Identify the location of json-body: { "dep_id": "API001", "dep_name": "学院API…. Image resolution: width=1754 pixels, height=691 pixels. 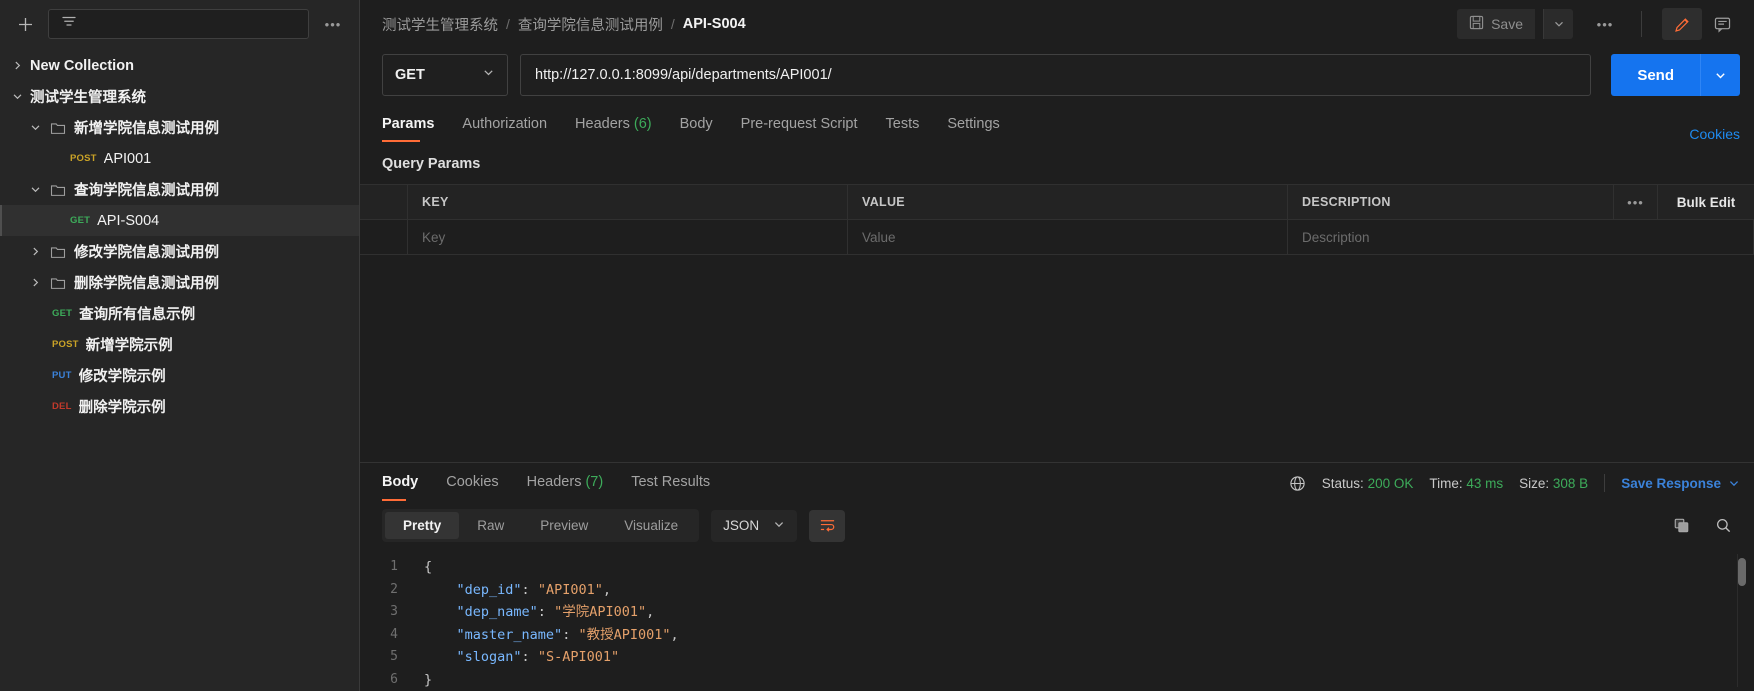
(1088, 623).